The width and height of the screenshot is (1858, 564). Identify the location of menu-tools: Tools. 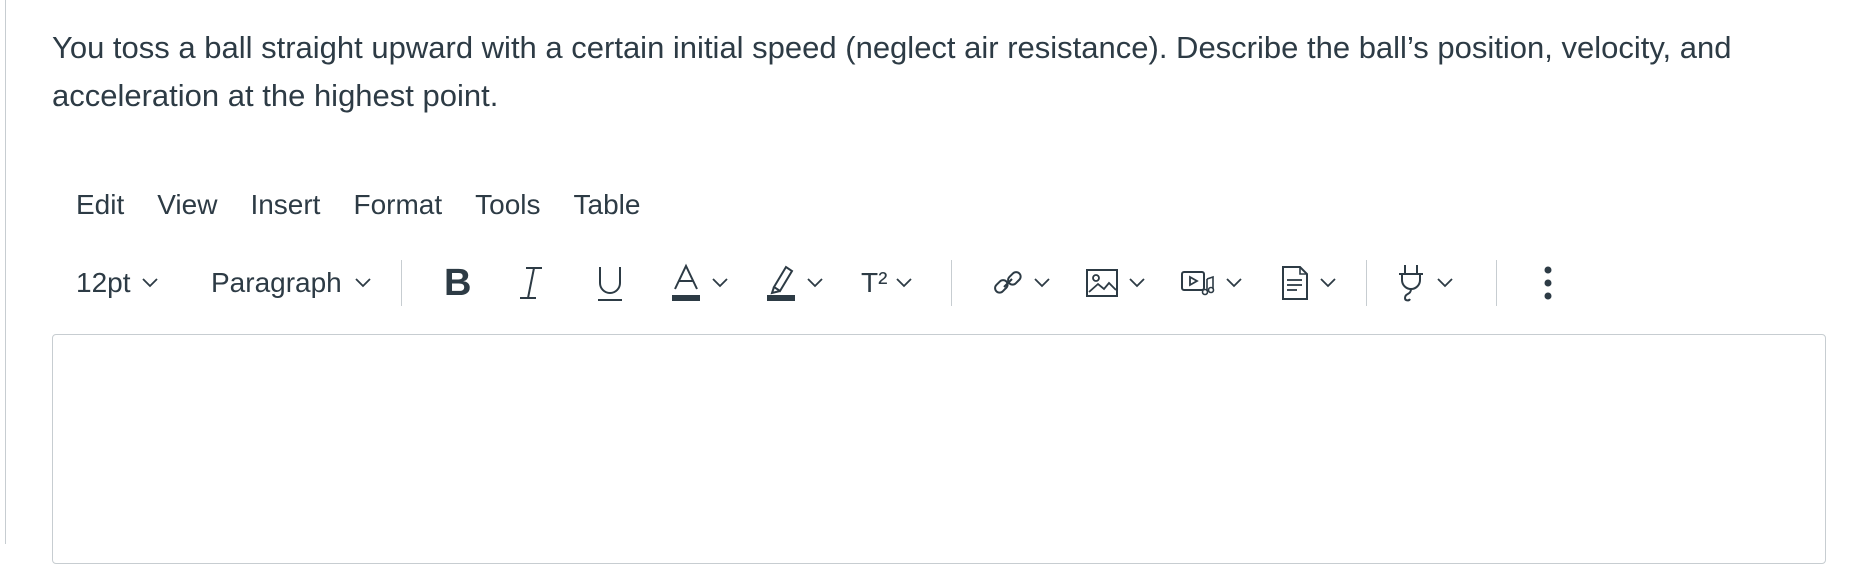
(507, 205).